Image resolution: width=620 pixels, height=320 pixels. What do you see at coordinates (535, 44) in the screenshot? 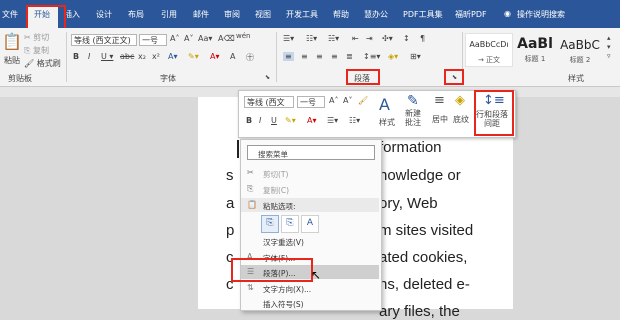
I see `style-preview: AaBl` at bounding box center [535, 44].